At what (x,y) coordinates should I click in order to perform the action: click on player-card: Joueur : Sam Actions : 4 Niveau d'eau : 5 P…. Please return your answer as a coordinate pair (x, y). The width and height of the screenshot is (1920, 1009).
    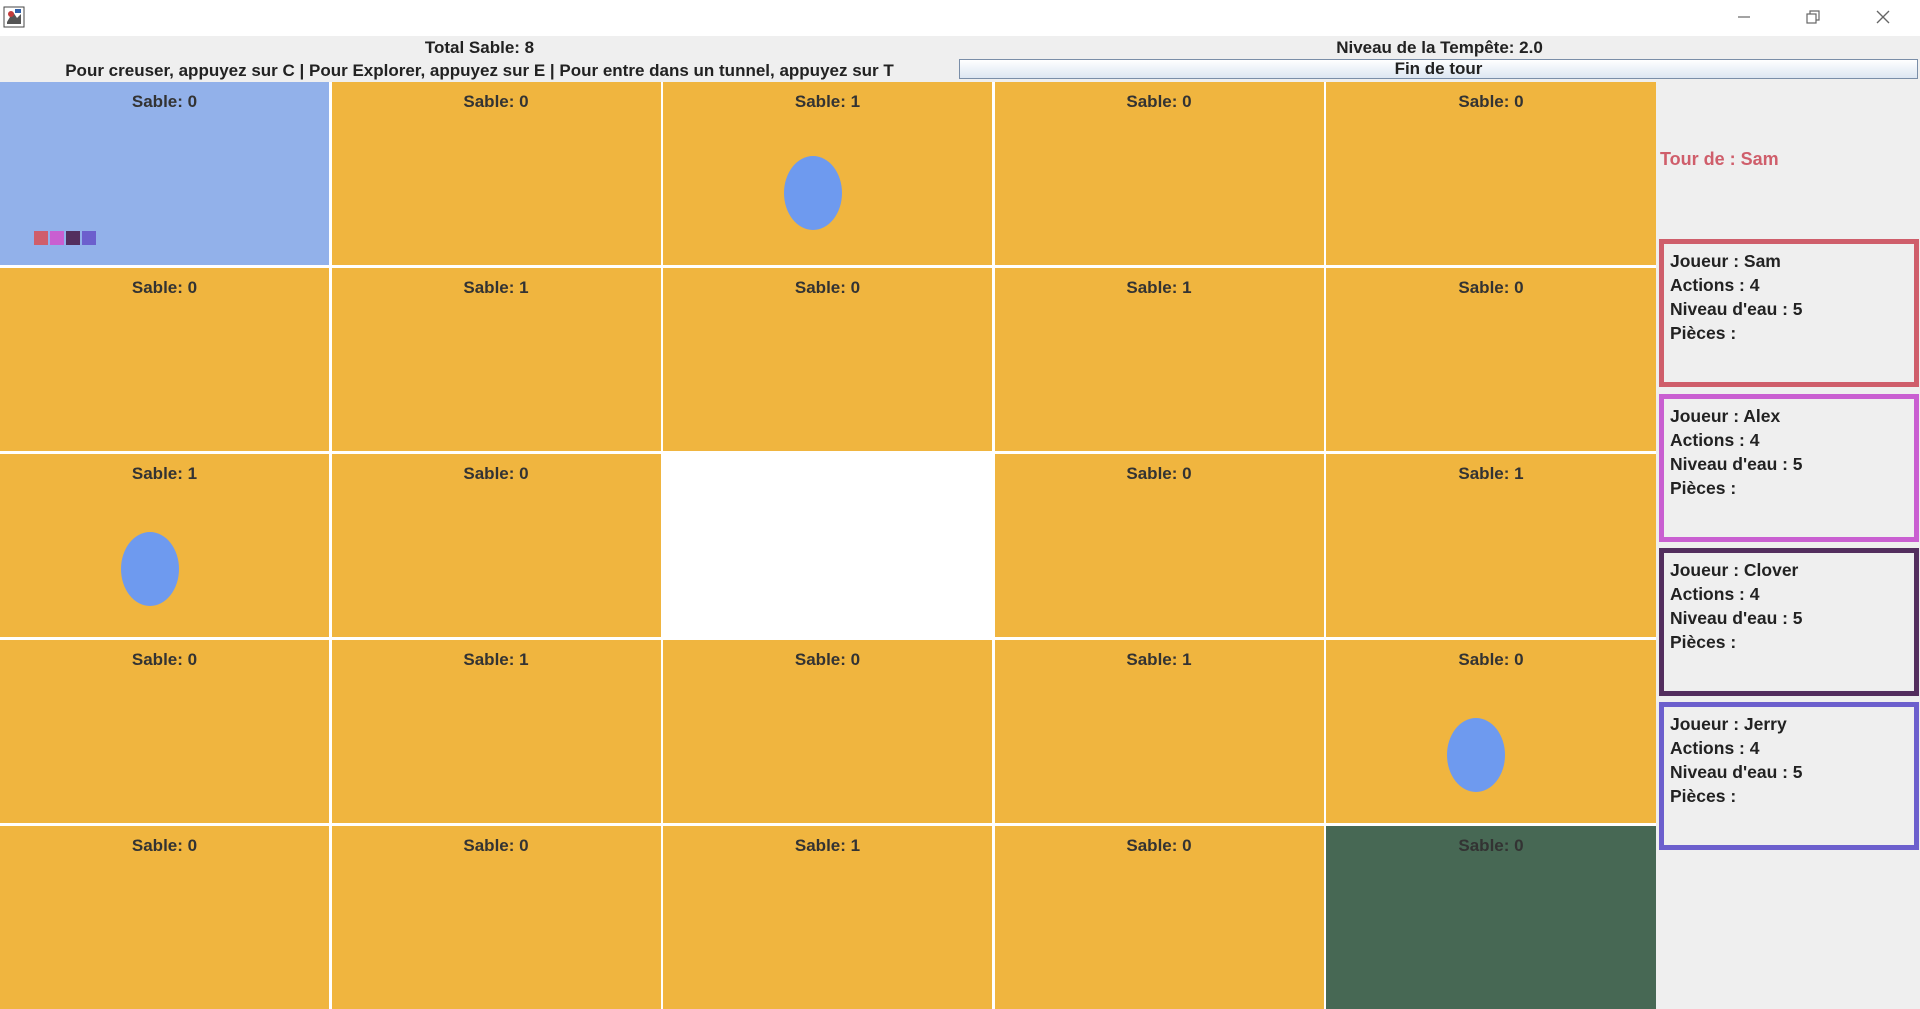
    Looking at the image, I should click on (1789, 313).